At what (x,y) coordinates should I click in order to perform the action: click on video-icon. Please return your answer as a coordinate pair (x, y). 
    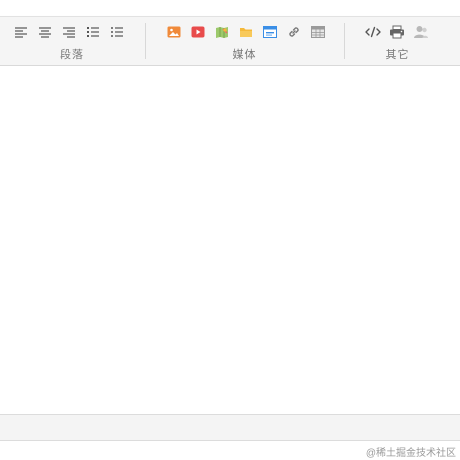
    Looking at the image, I should click on (198, 32).